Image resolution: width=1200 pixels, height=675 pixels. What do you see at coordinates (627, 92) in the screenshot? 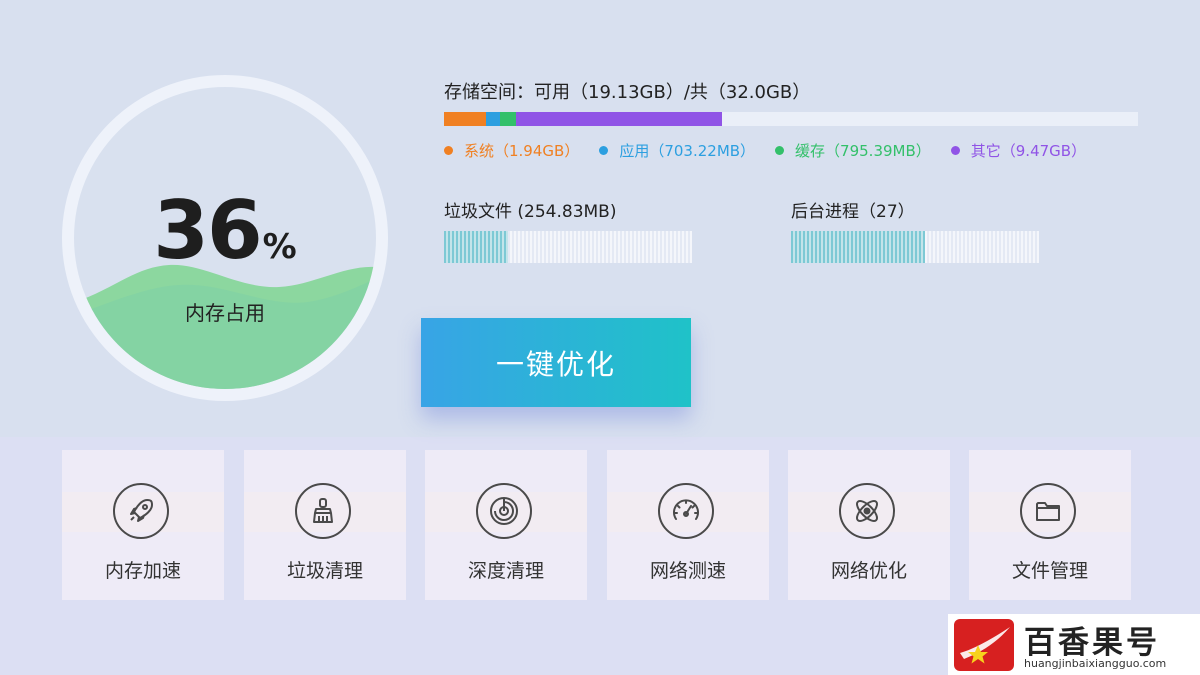
I see `storage-title: 存储空间：可用（19.13GB）/共（32.0GB）` at bounding box center [627, 92].